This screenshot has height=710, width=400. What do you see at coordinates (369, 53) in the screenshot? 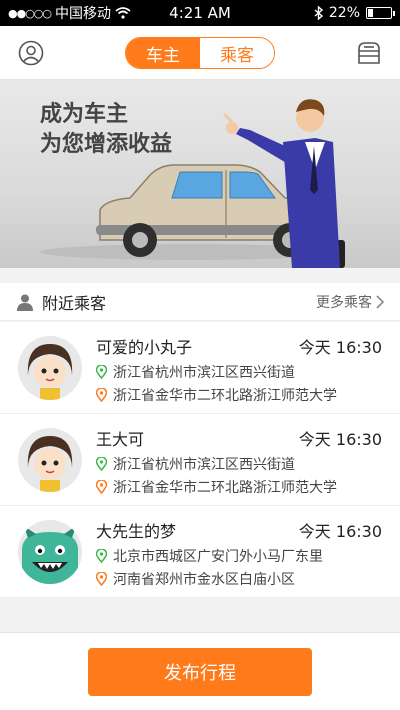
I see `message-box-icon` at bounding box center [369, 53].